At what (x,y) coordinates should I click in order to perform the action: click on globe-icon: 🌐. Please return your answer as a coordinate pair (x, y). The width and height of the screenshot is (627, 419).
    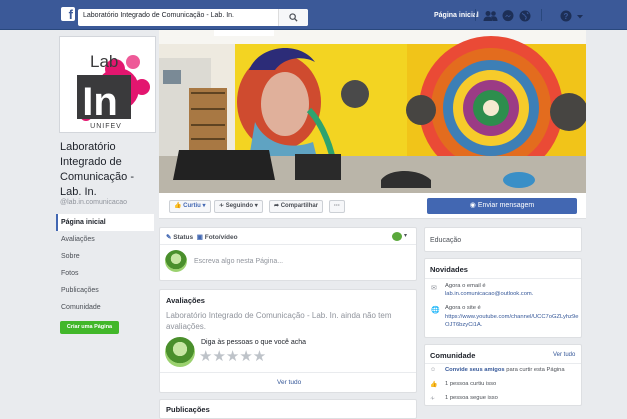
    Looking at the image, I should click on (435, 310).